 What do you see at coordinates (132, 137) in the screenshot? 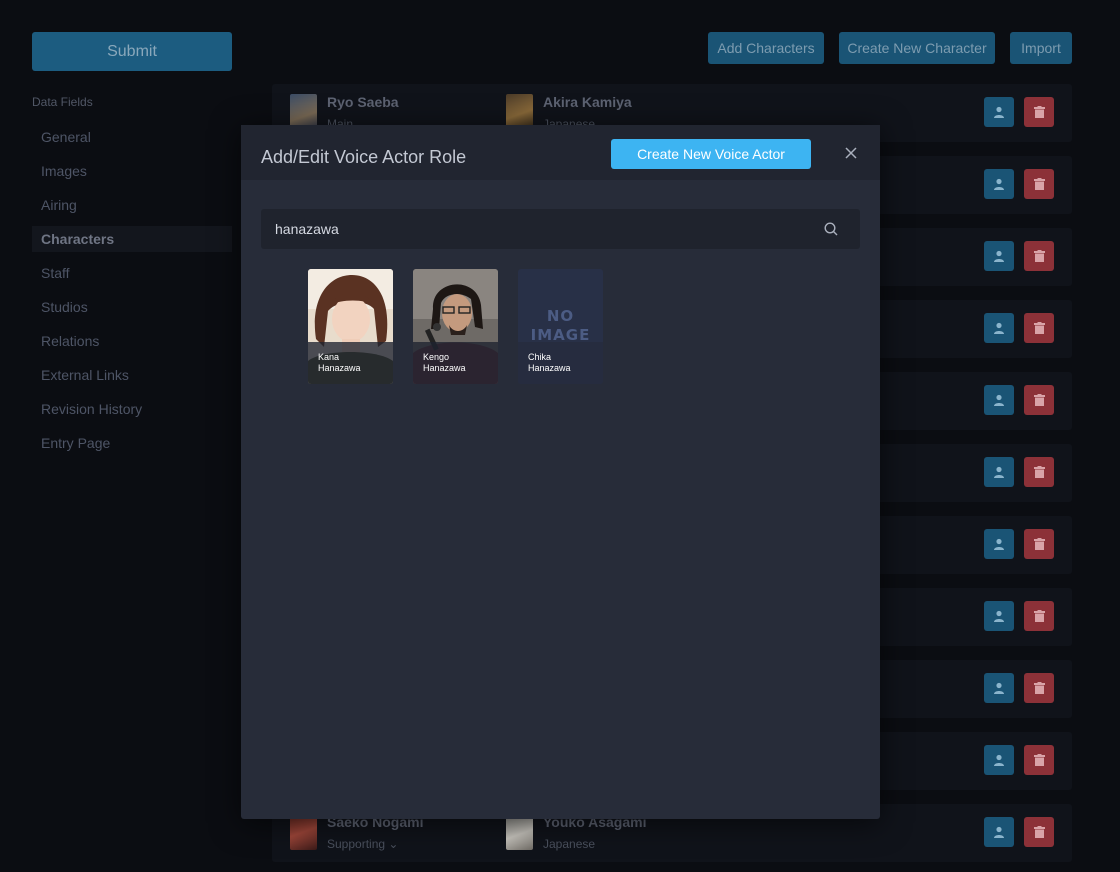
I see `sidebar-item-general: General` at bounding box center [132, 137].